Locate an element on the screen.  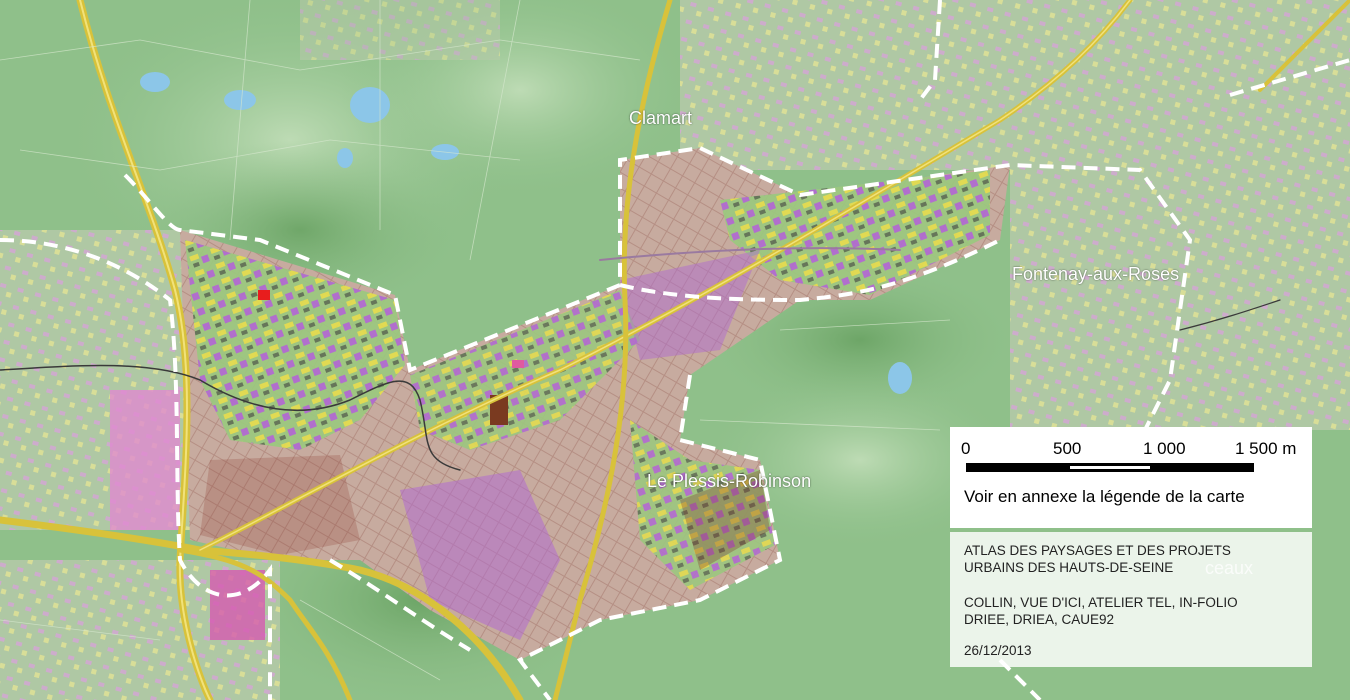
scale-bar is located at coordinates (1110, 467).